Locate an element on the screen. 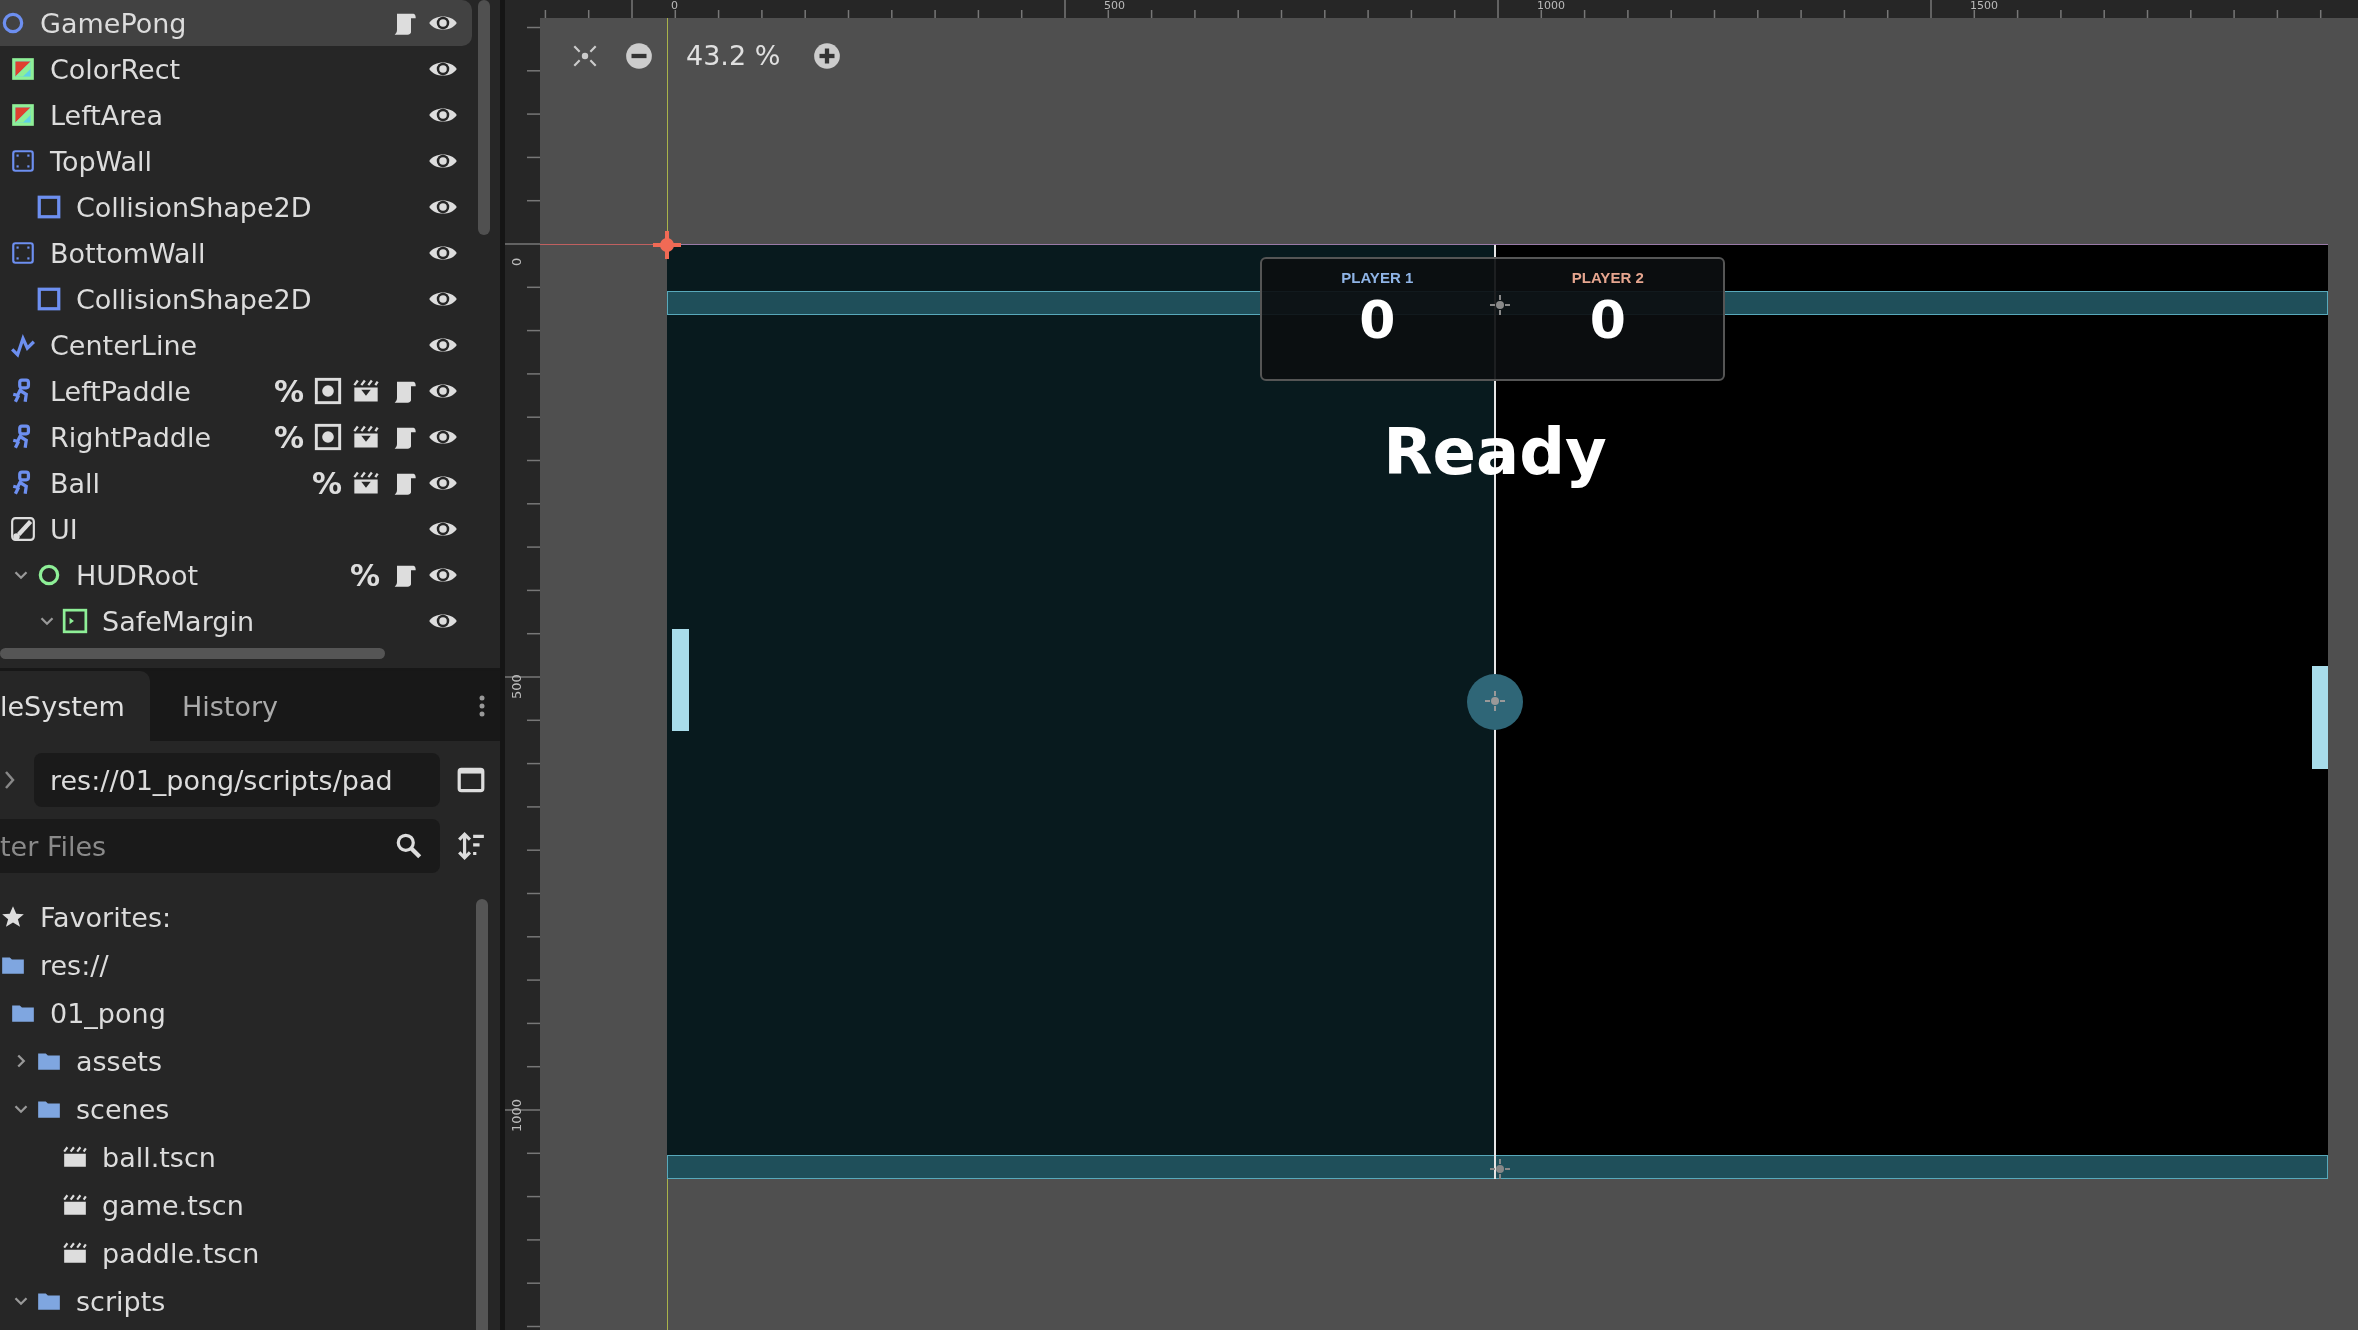 This screenshot has height=1330, width=2358. file-item: res:// is located at coordinates (224, 965).